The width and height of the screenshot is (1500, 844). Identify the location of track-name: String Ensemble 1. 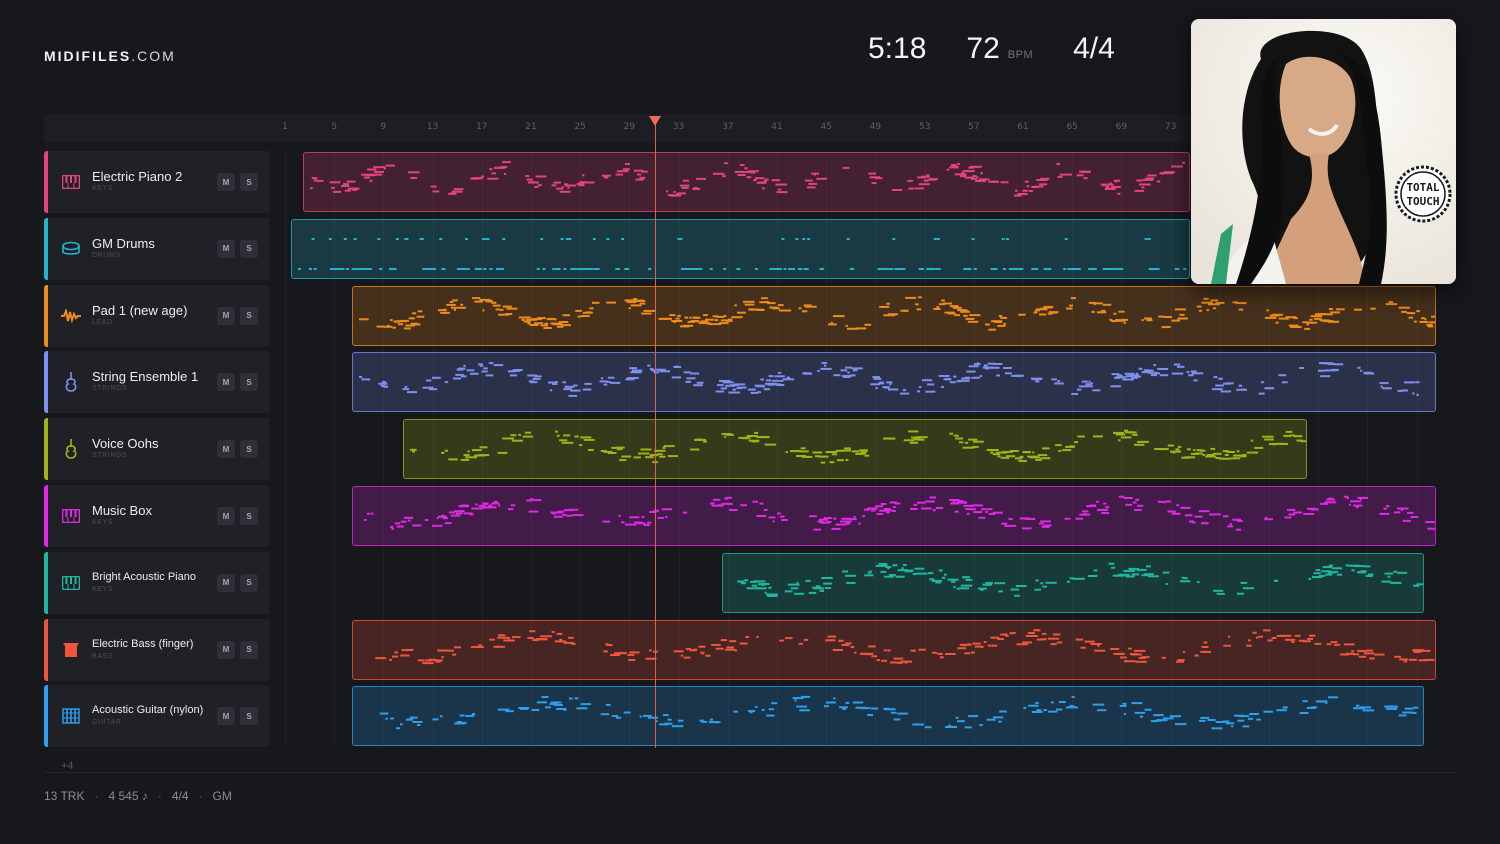
(145, 377).